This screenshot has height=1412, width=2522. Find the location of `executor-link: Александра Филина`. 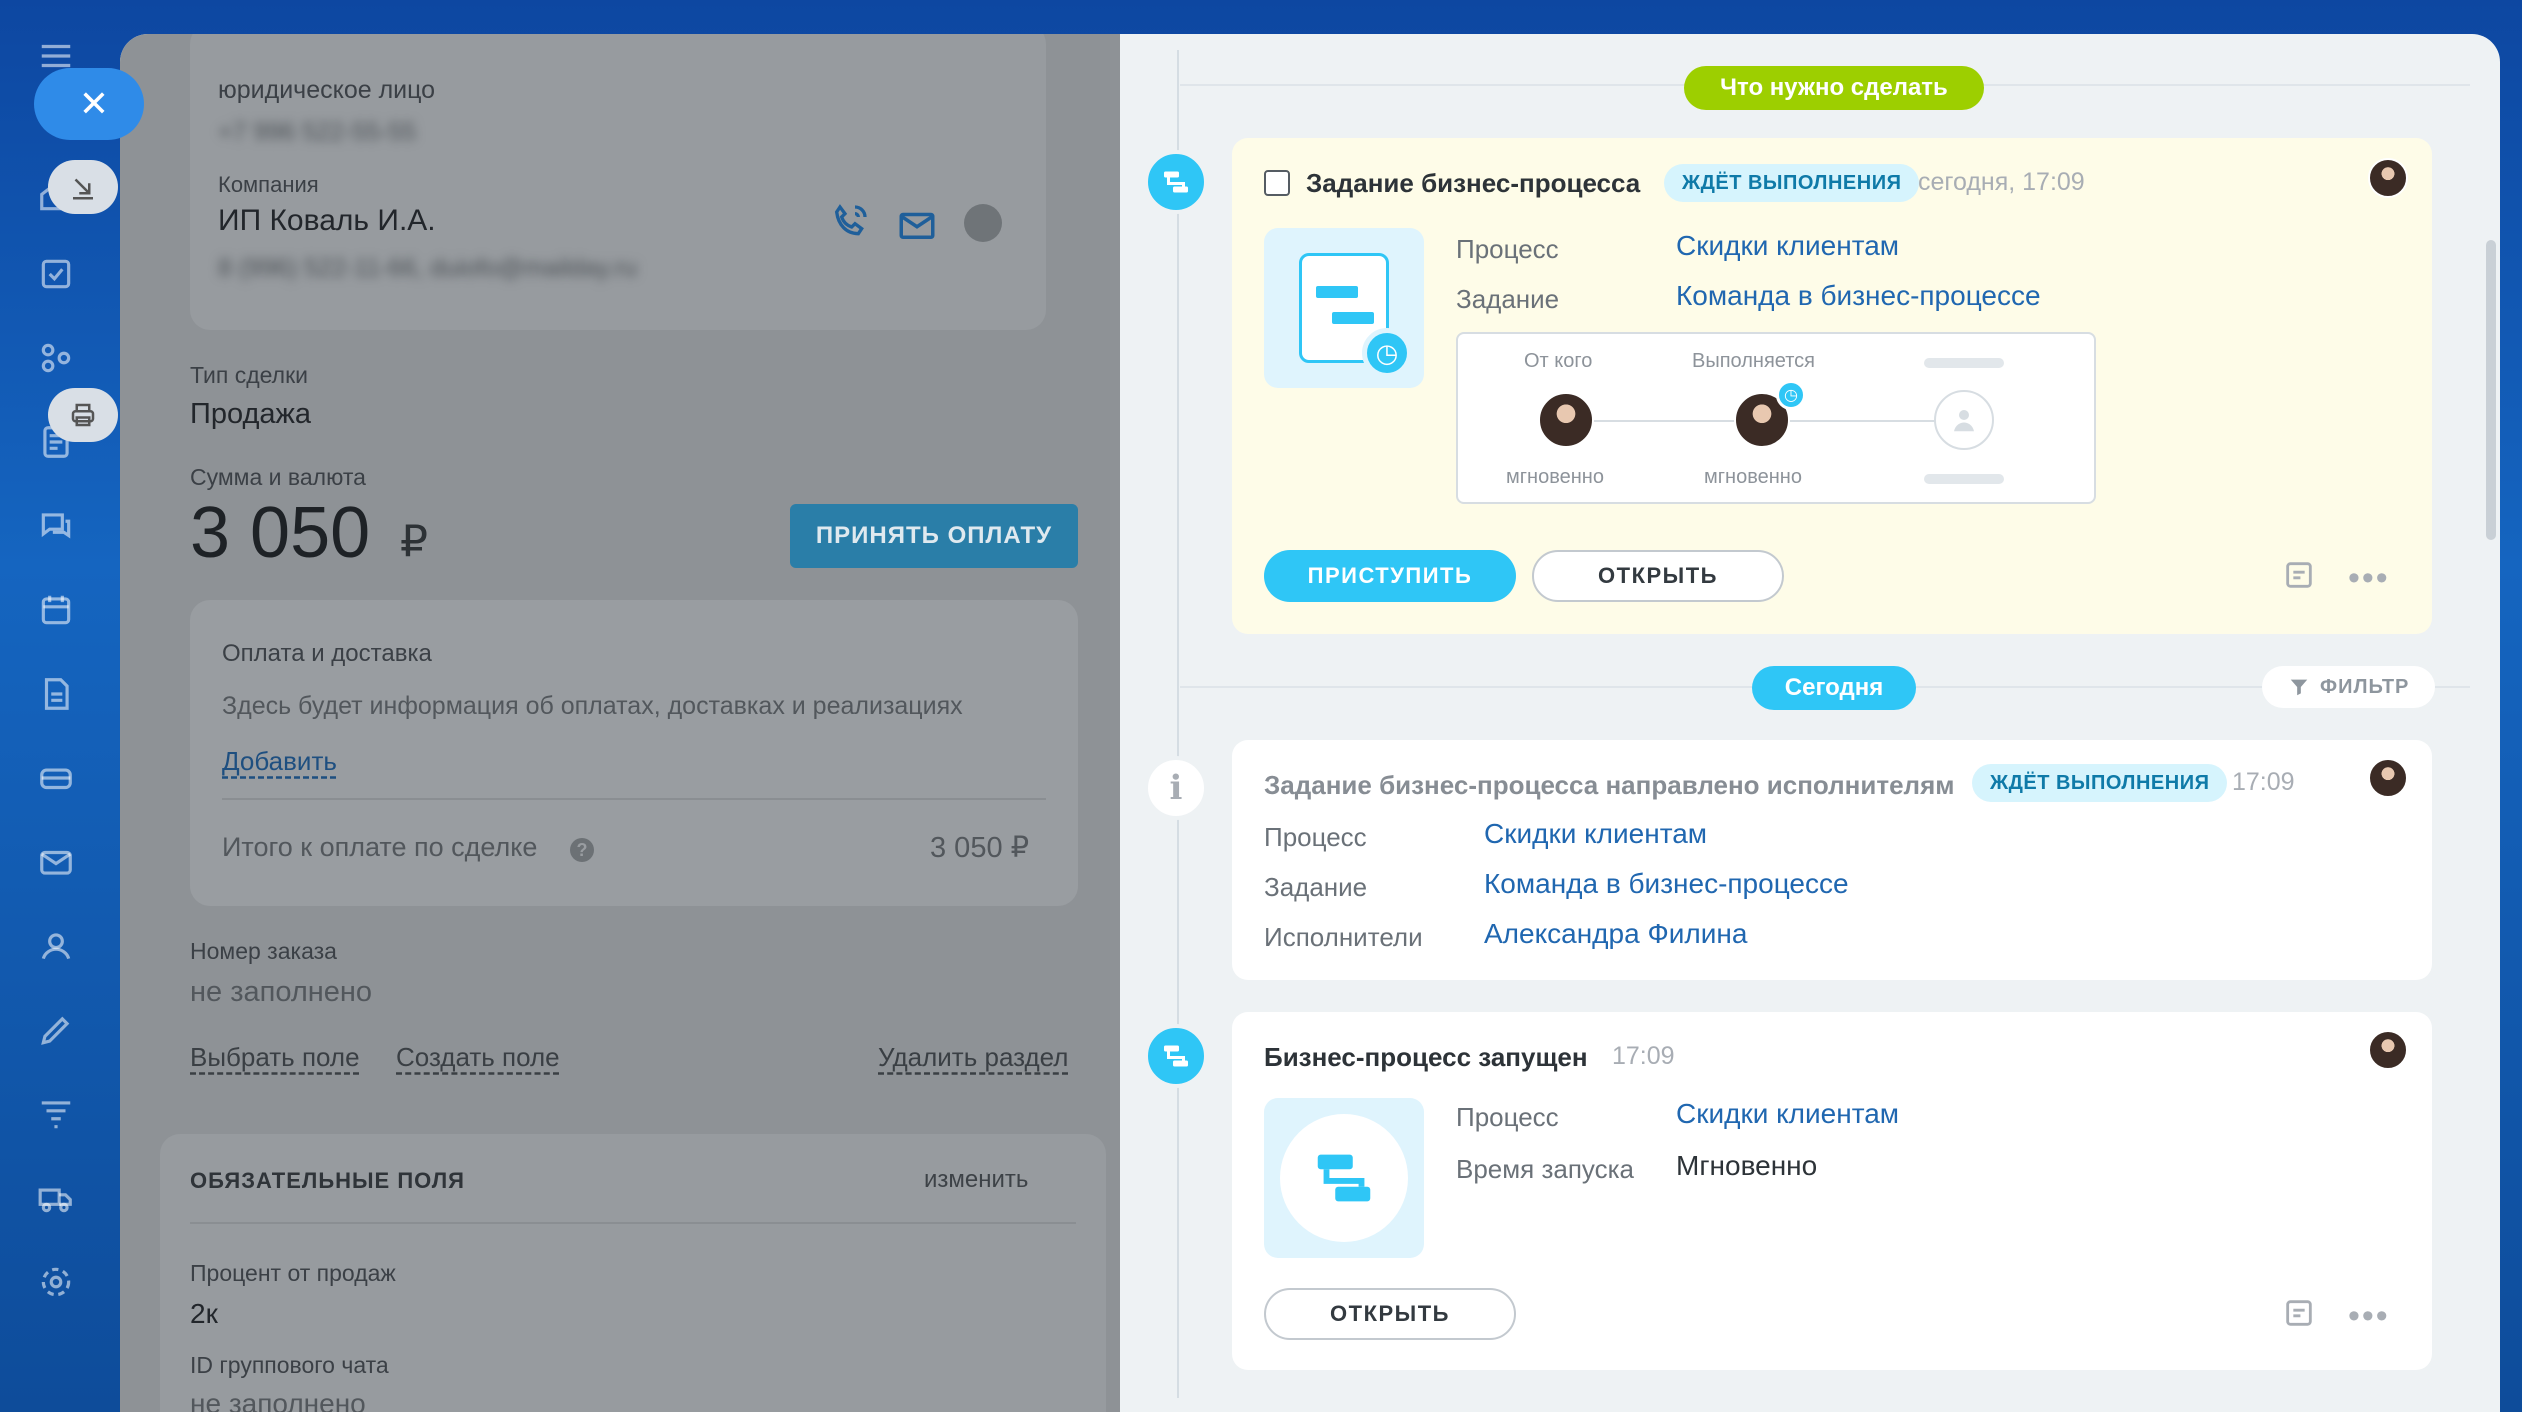

executor-link: Александра Филина is located at coordinates (1615, 934).